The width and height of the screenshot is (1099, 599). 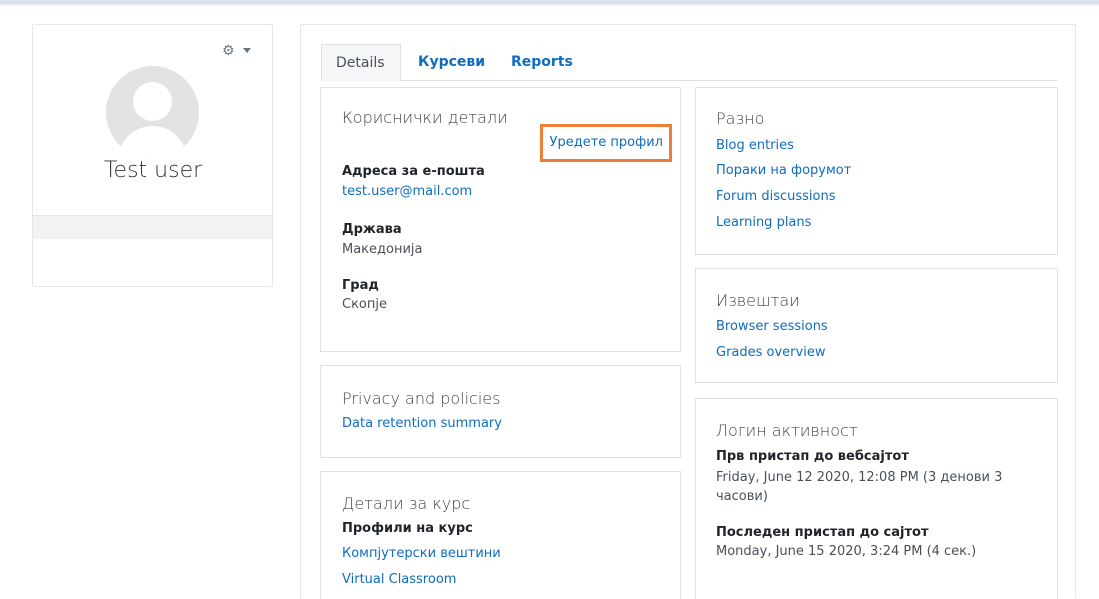 I want to click on user-full-name: Test user, so click(x=153, y=170).